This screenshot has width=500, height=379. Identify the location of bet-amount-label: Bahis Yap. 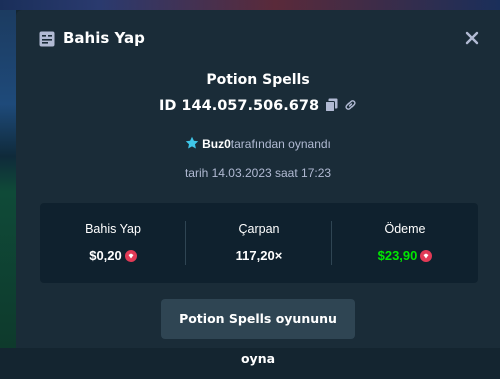
(113, 229).